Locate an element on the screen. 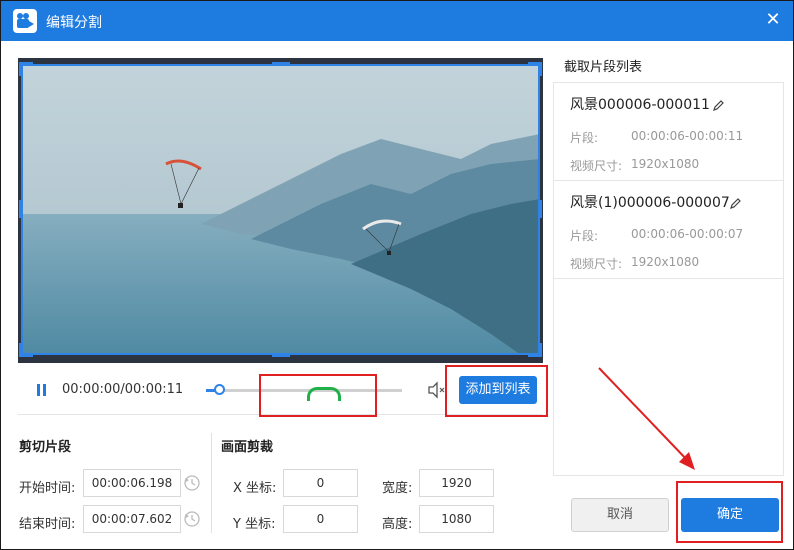 This screenshot has height=550, width=794. y-coord-label: Y 坐标: is located at coordinates (254, 524).